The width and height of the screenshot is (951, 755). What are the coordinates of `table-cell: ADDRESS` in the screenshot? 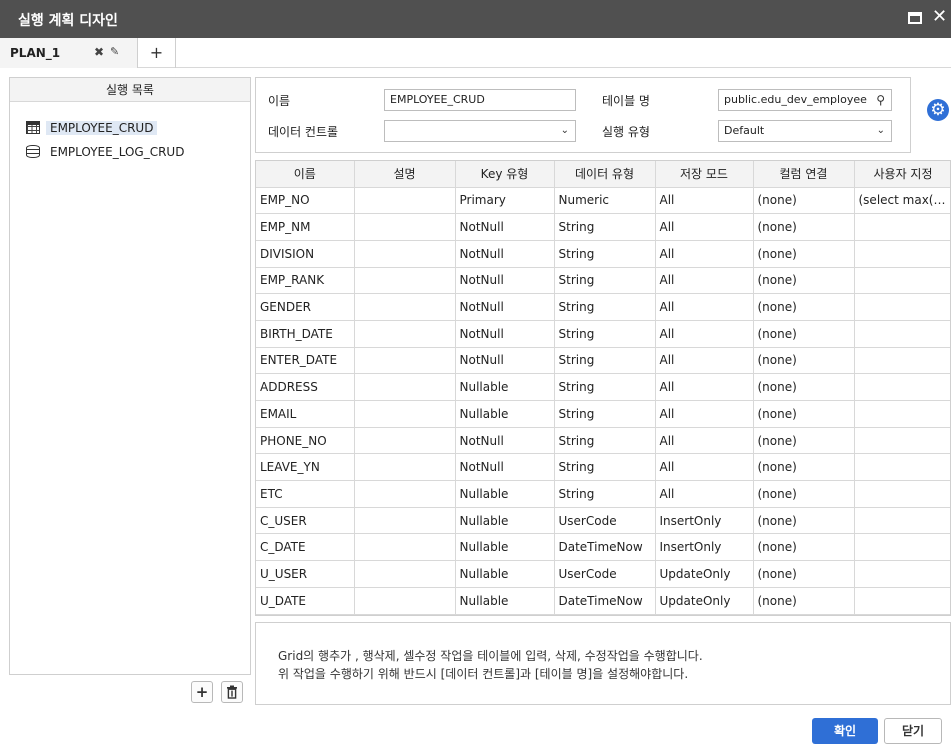 It's located at (305, 387).